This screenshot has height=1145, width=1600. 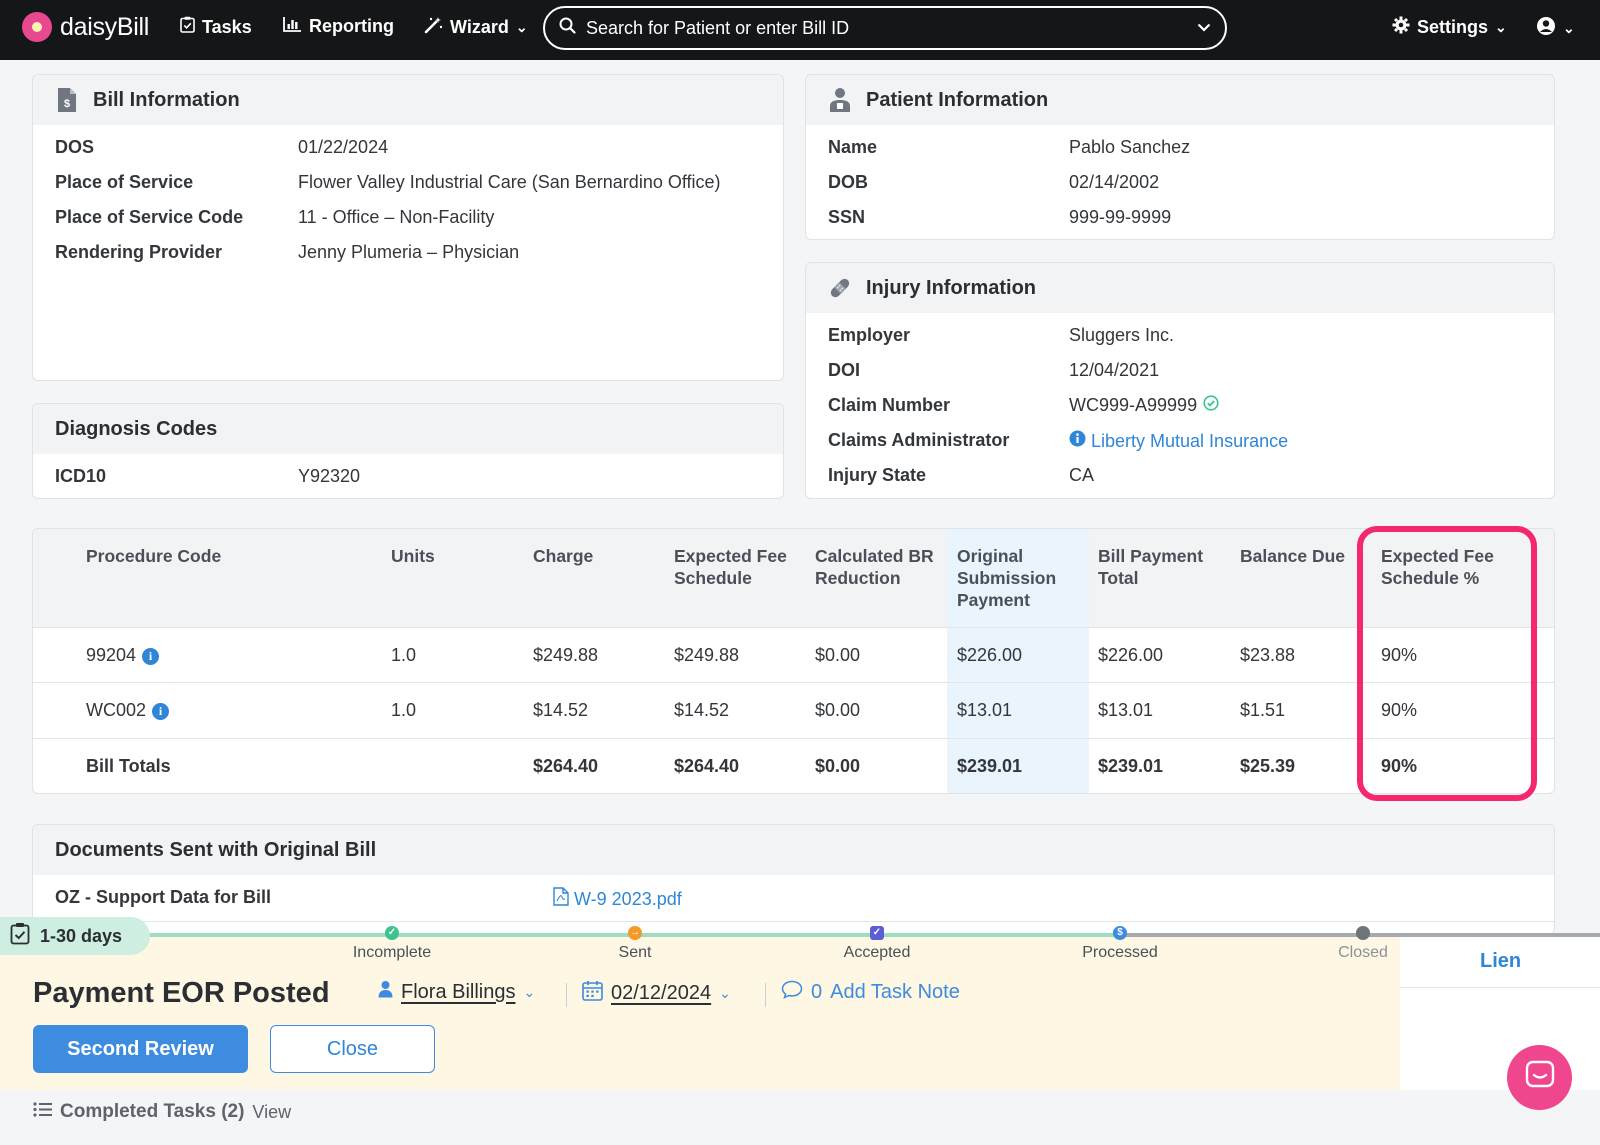 What do you see at coordinates (392, 944) in the screenshot?
I see `stage-incomplete: ✓ Incomplete` at bounding box center [392, 944].